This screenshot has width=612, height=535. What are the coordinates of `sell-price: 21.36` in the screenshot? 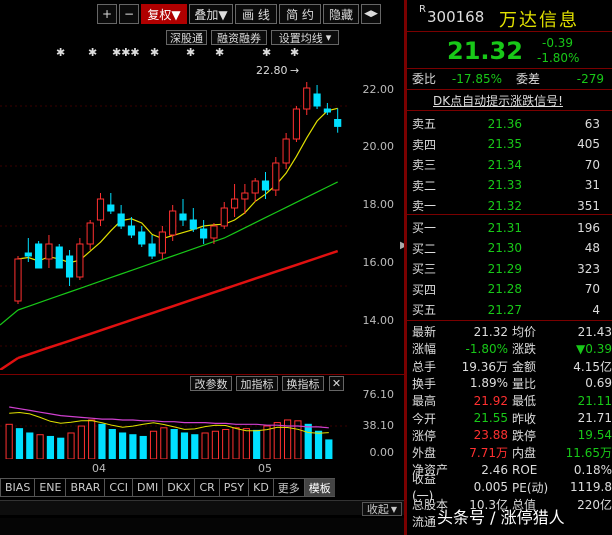 It's located at (504, 123).